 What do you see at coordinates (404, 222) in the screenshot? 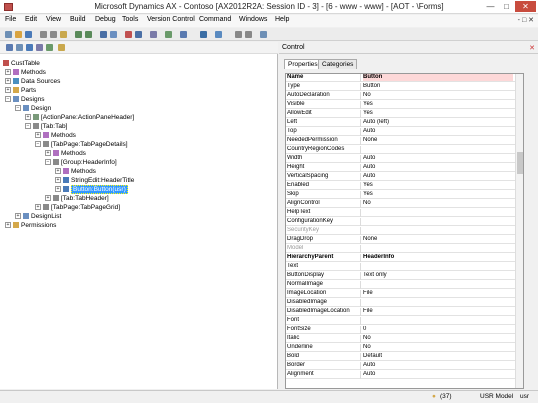
I see `property-row: ConfigurationKey` at bounding box center [404, 222].